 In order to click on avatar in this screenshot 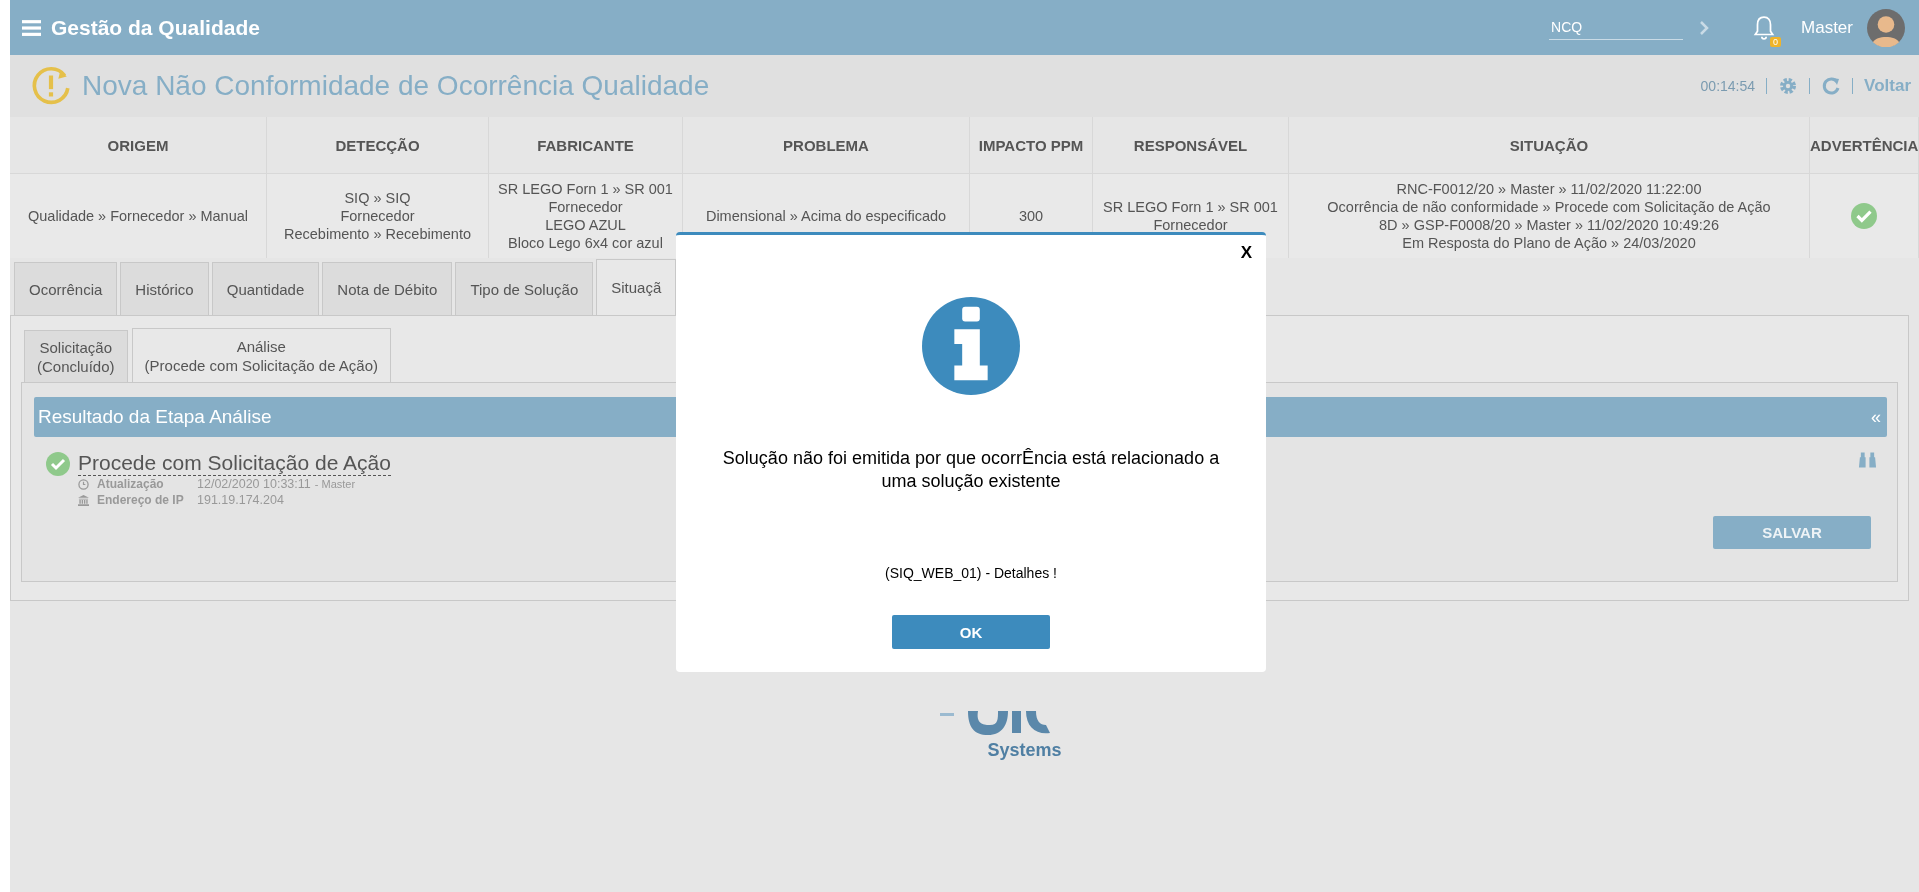, I will do `click(1886, 27)`.